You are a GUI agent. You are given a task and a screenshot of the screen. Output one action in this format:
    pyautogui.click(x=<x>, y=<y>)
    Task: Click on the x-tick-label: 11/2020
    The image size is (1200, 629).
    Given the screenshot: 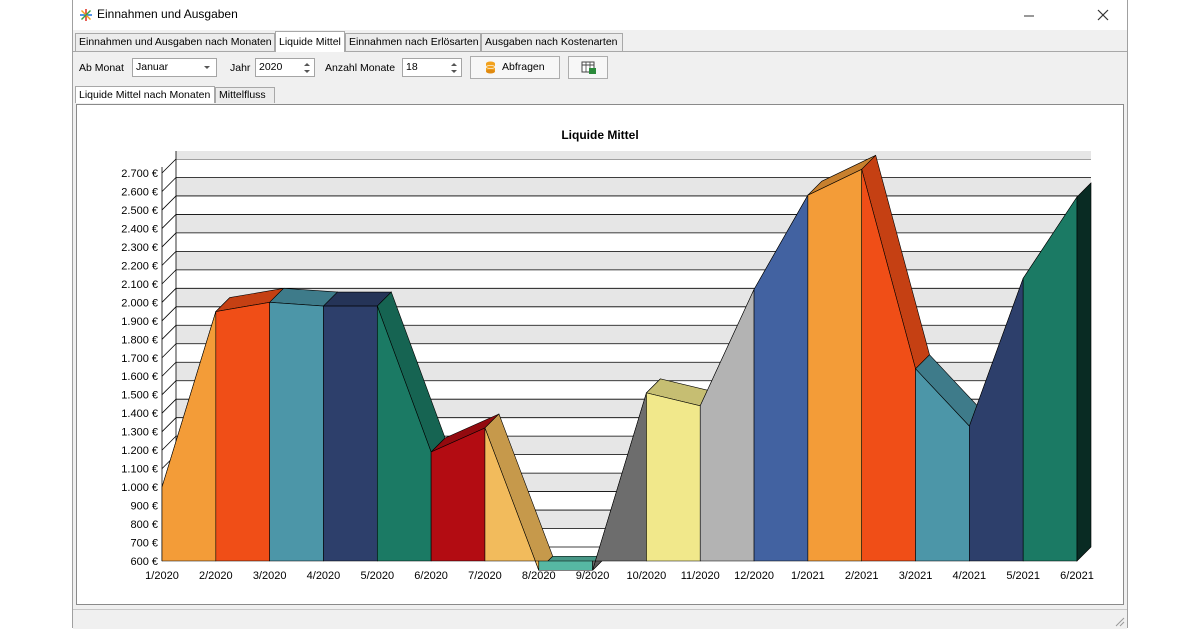 What is the action you would take?
    pyautogui.click(x=700, y=576)
    